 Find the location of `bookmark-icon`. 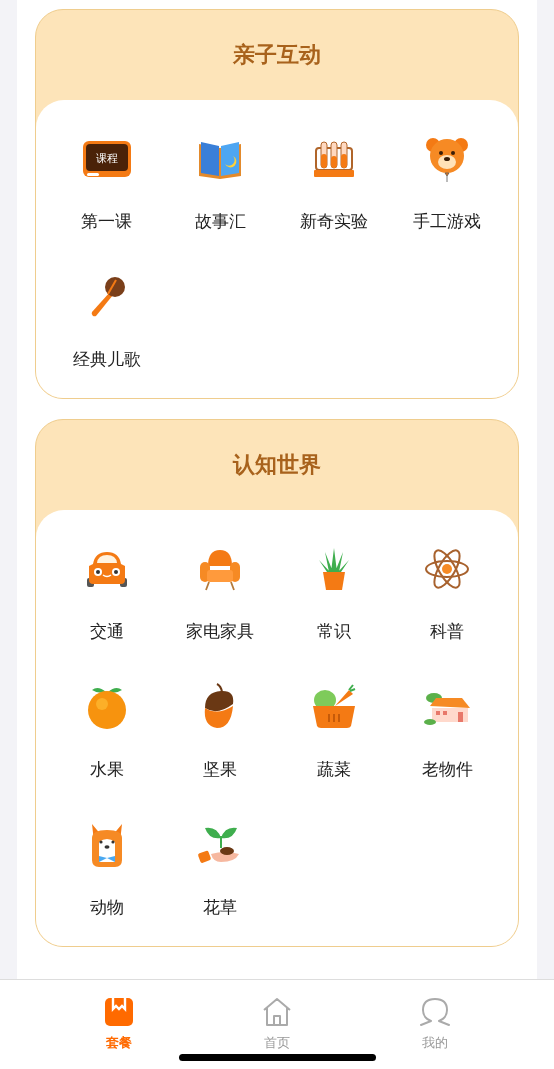

bookmark-icon is located at coordinates (119, 1012).